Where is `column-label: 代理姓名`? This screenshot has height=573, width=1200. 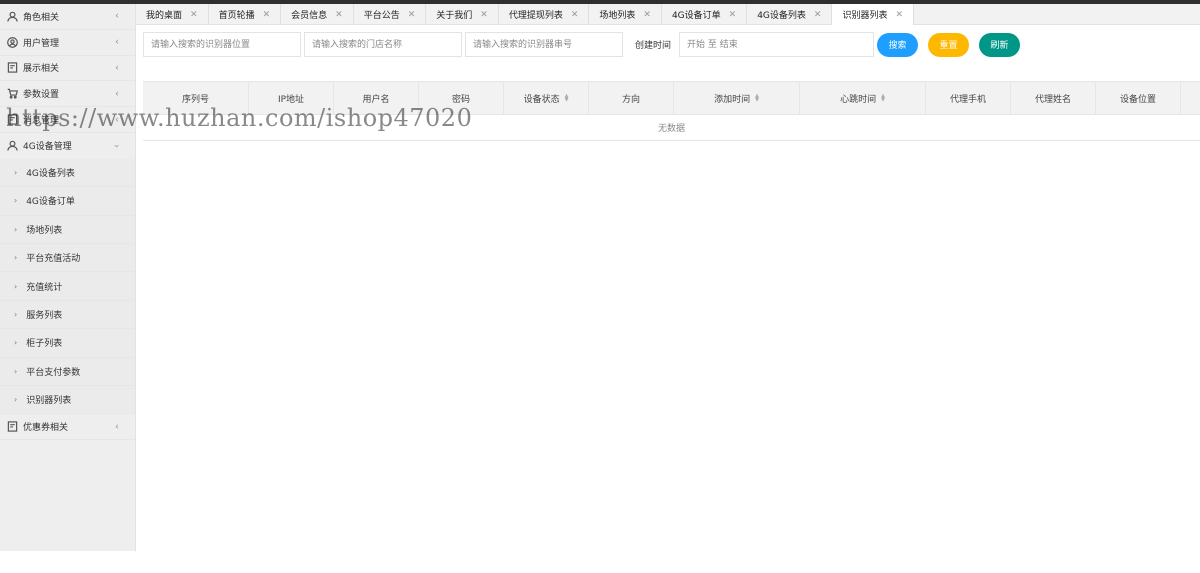 column-label: 代理姓名 is located at coordinates (1052, 99).